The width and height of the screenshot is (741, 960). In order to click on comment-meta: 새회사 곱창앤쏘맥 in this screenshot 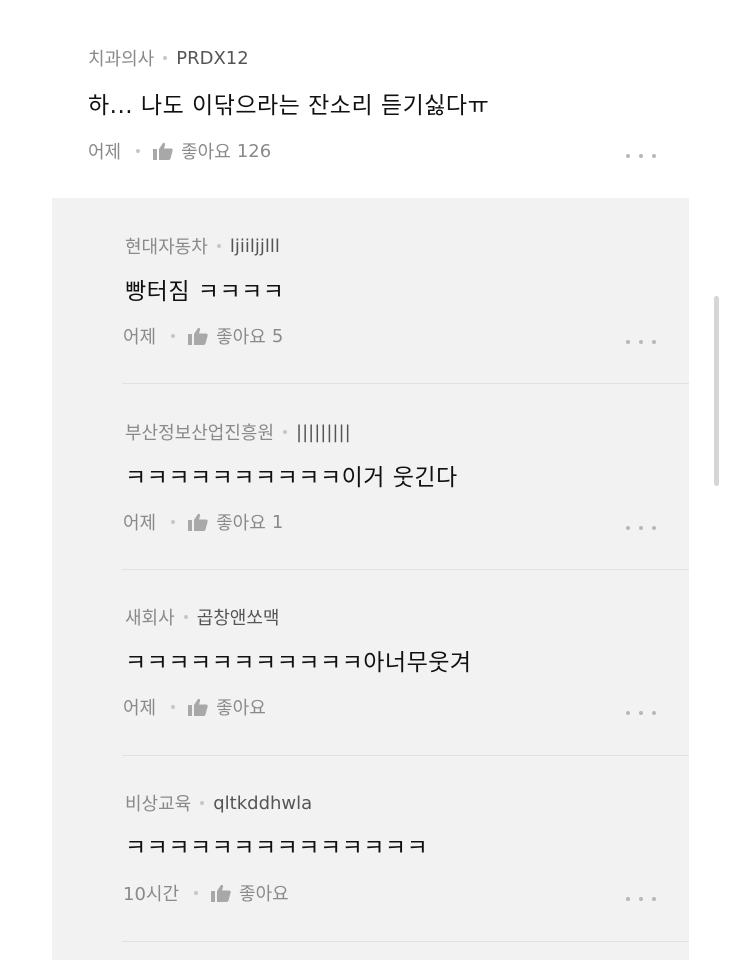, I will do `click(202, 617)`.